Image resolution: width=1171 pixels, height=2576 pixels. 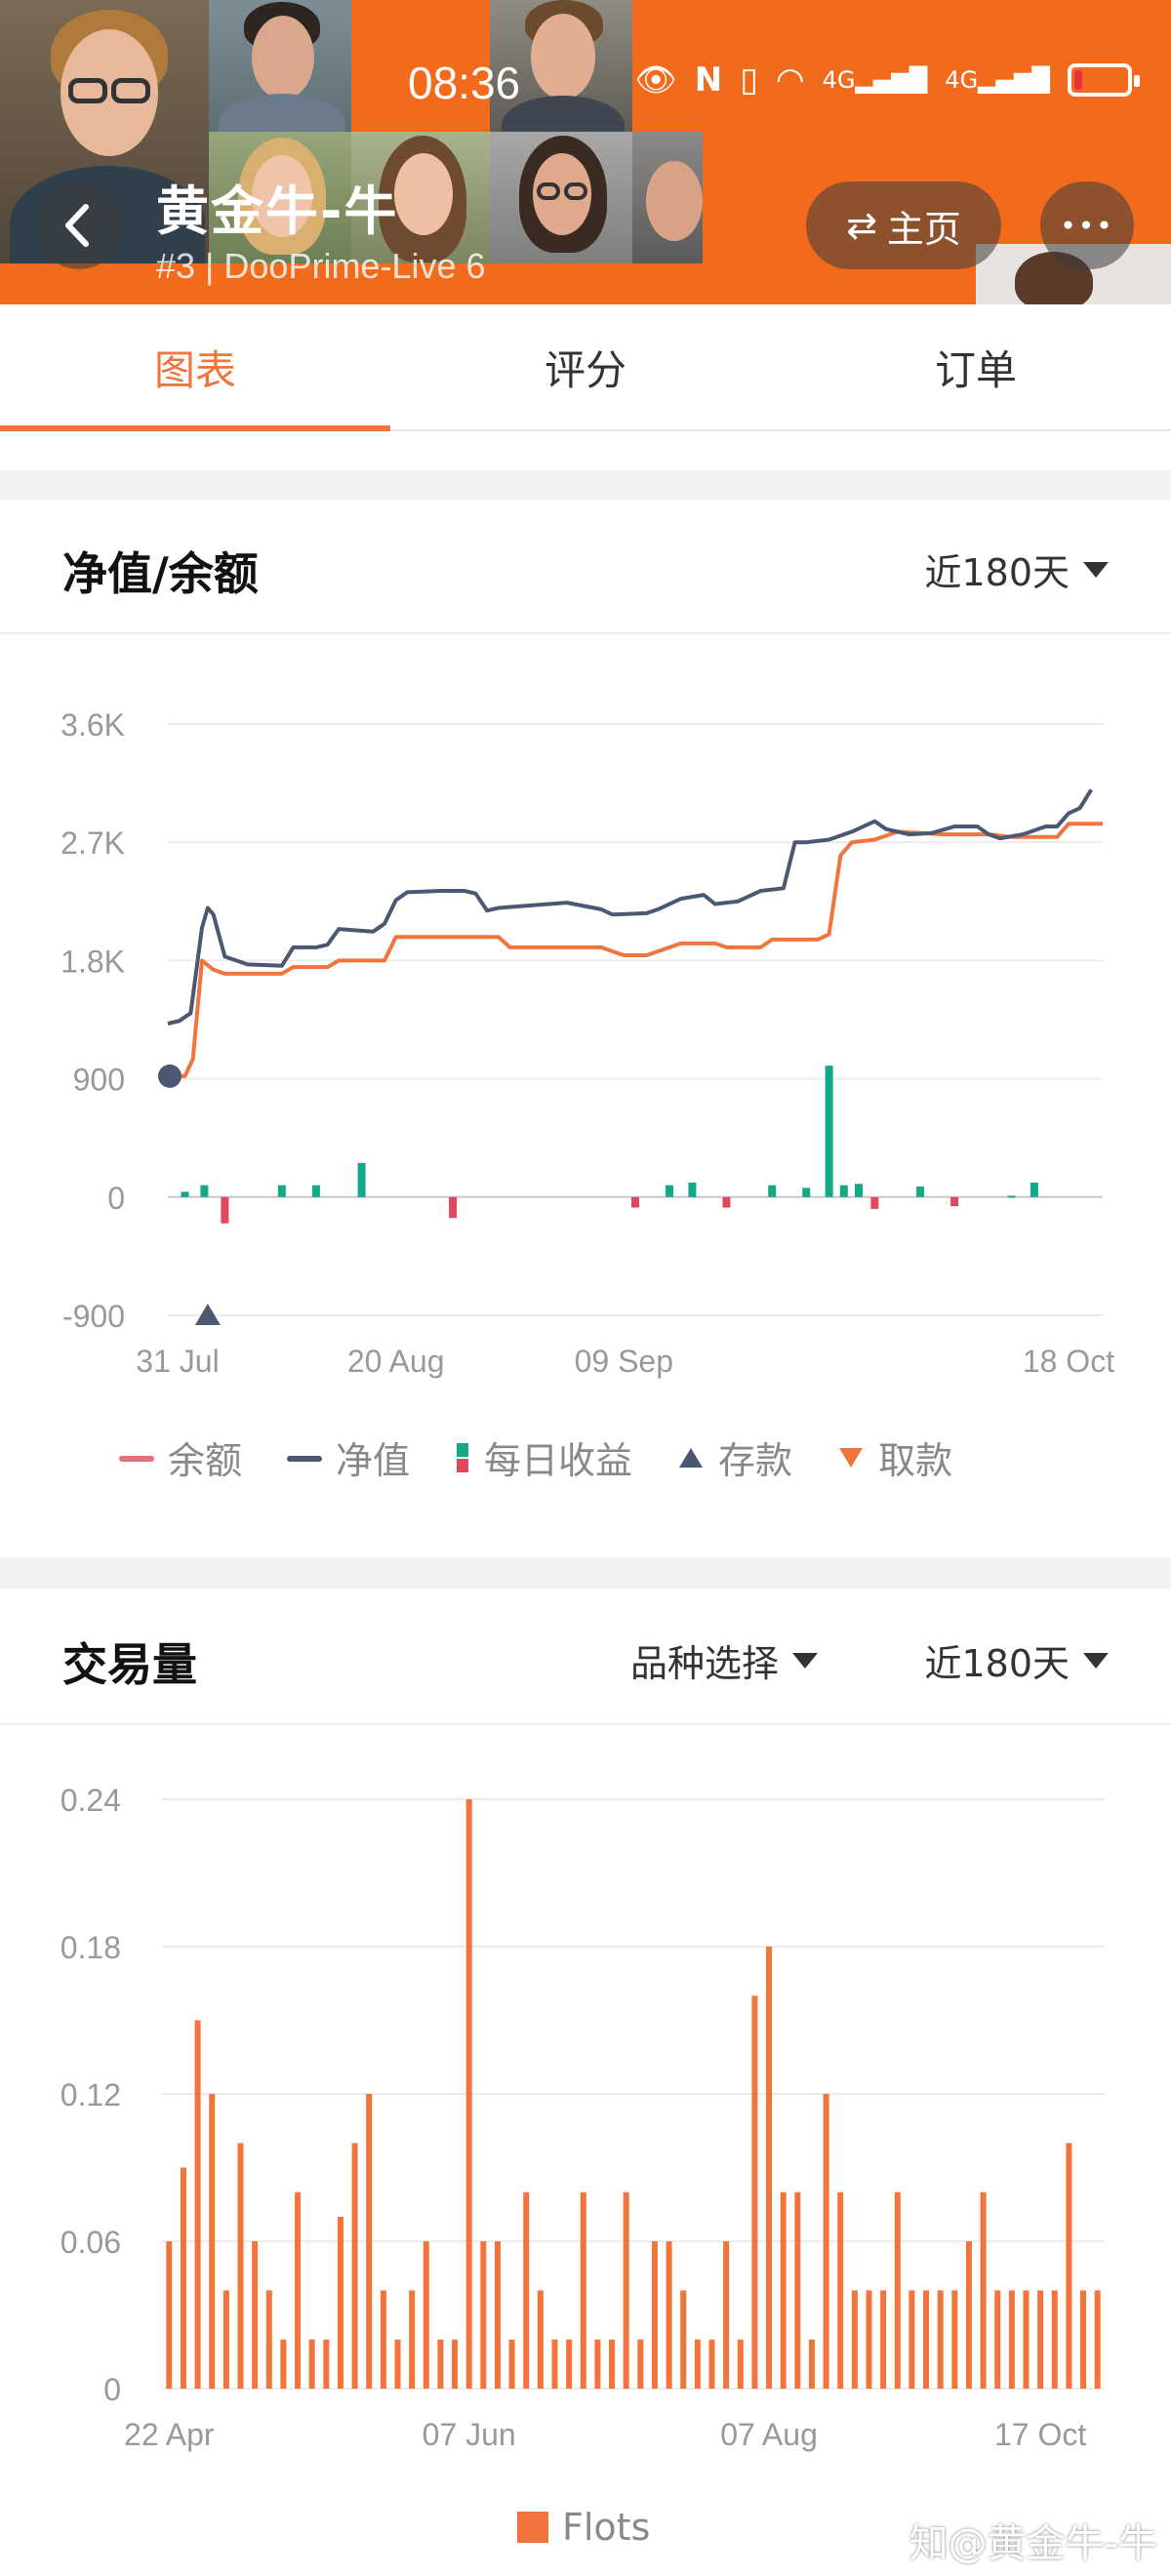 I want to click on chevron-left-icon, so click(x=77, y=225).